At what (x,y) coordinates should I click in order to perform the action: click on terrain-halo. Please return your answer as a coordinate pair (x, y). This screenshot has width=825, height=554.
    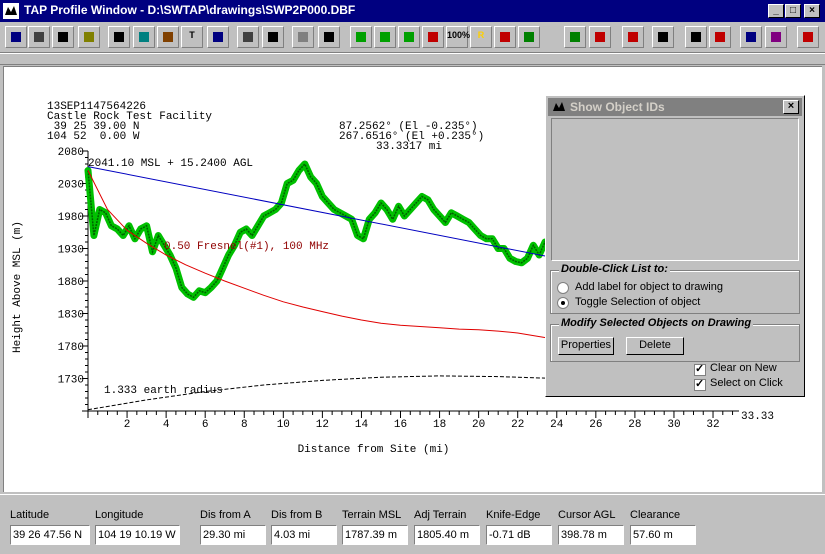
    Looking at the image, I should click on (322, 230).